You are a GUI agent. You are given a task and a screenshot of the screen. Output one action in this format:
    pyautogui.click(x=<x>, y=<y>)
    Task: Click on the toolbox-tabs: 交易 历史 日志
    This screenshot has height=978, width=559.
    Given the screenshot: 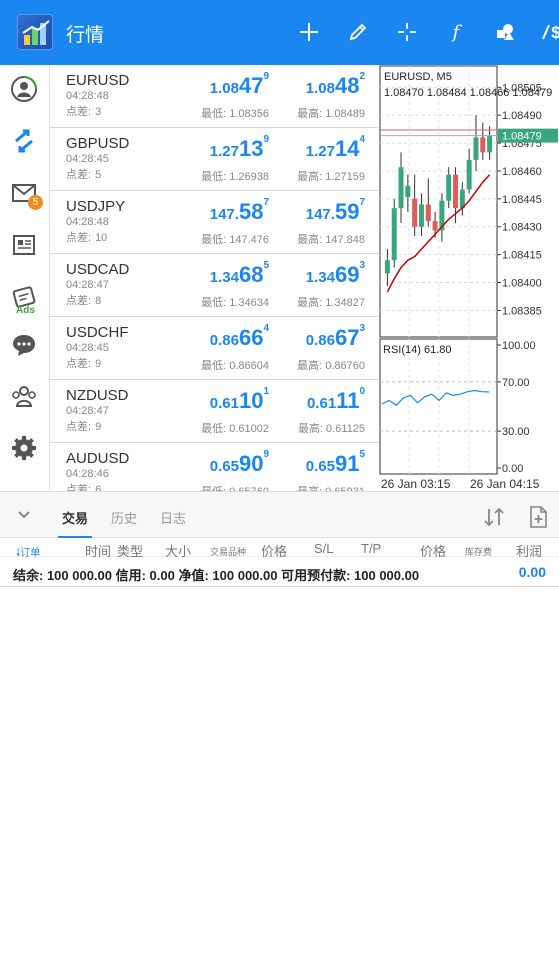 What is the action you would take?
    pyautogui.click(x=279, y=515)
    